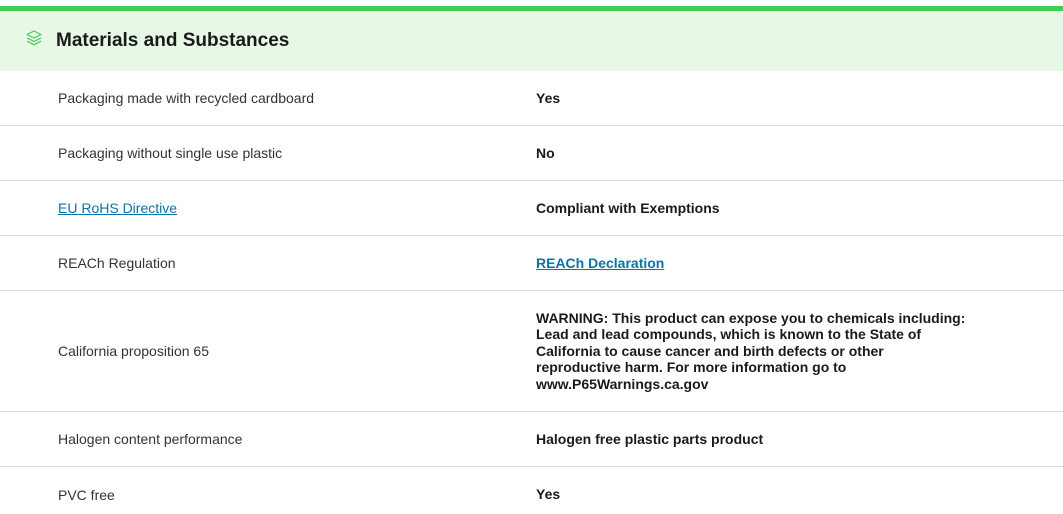 This screenshot has width=1063, height=514. Describe the element at coordinates (531, 490) in the screenshot. I see `table-row: PVC free Yes` at that location.